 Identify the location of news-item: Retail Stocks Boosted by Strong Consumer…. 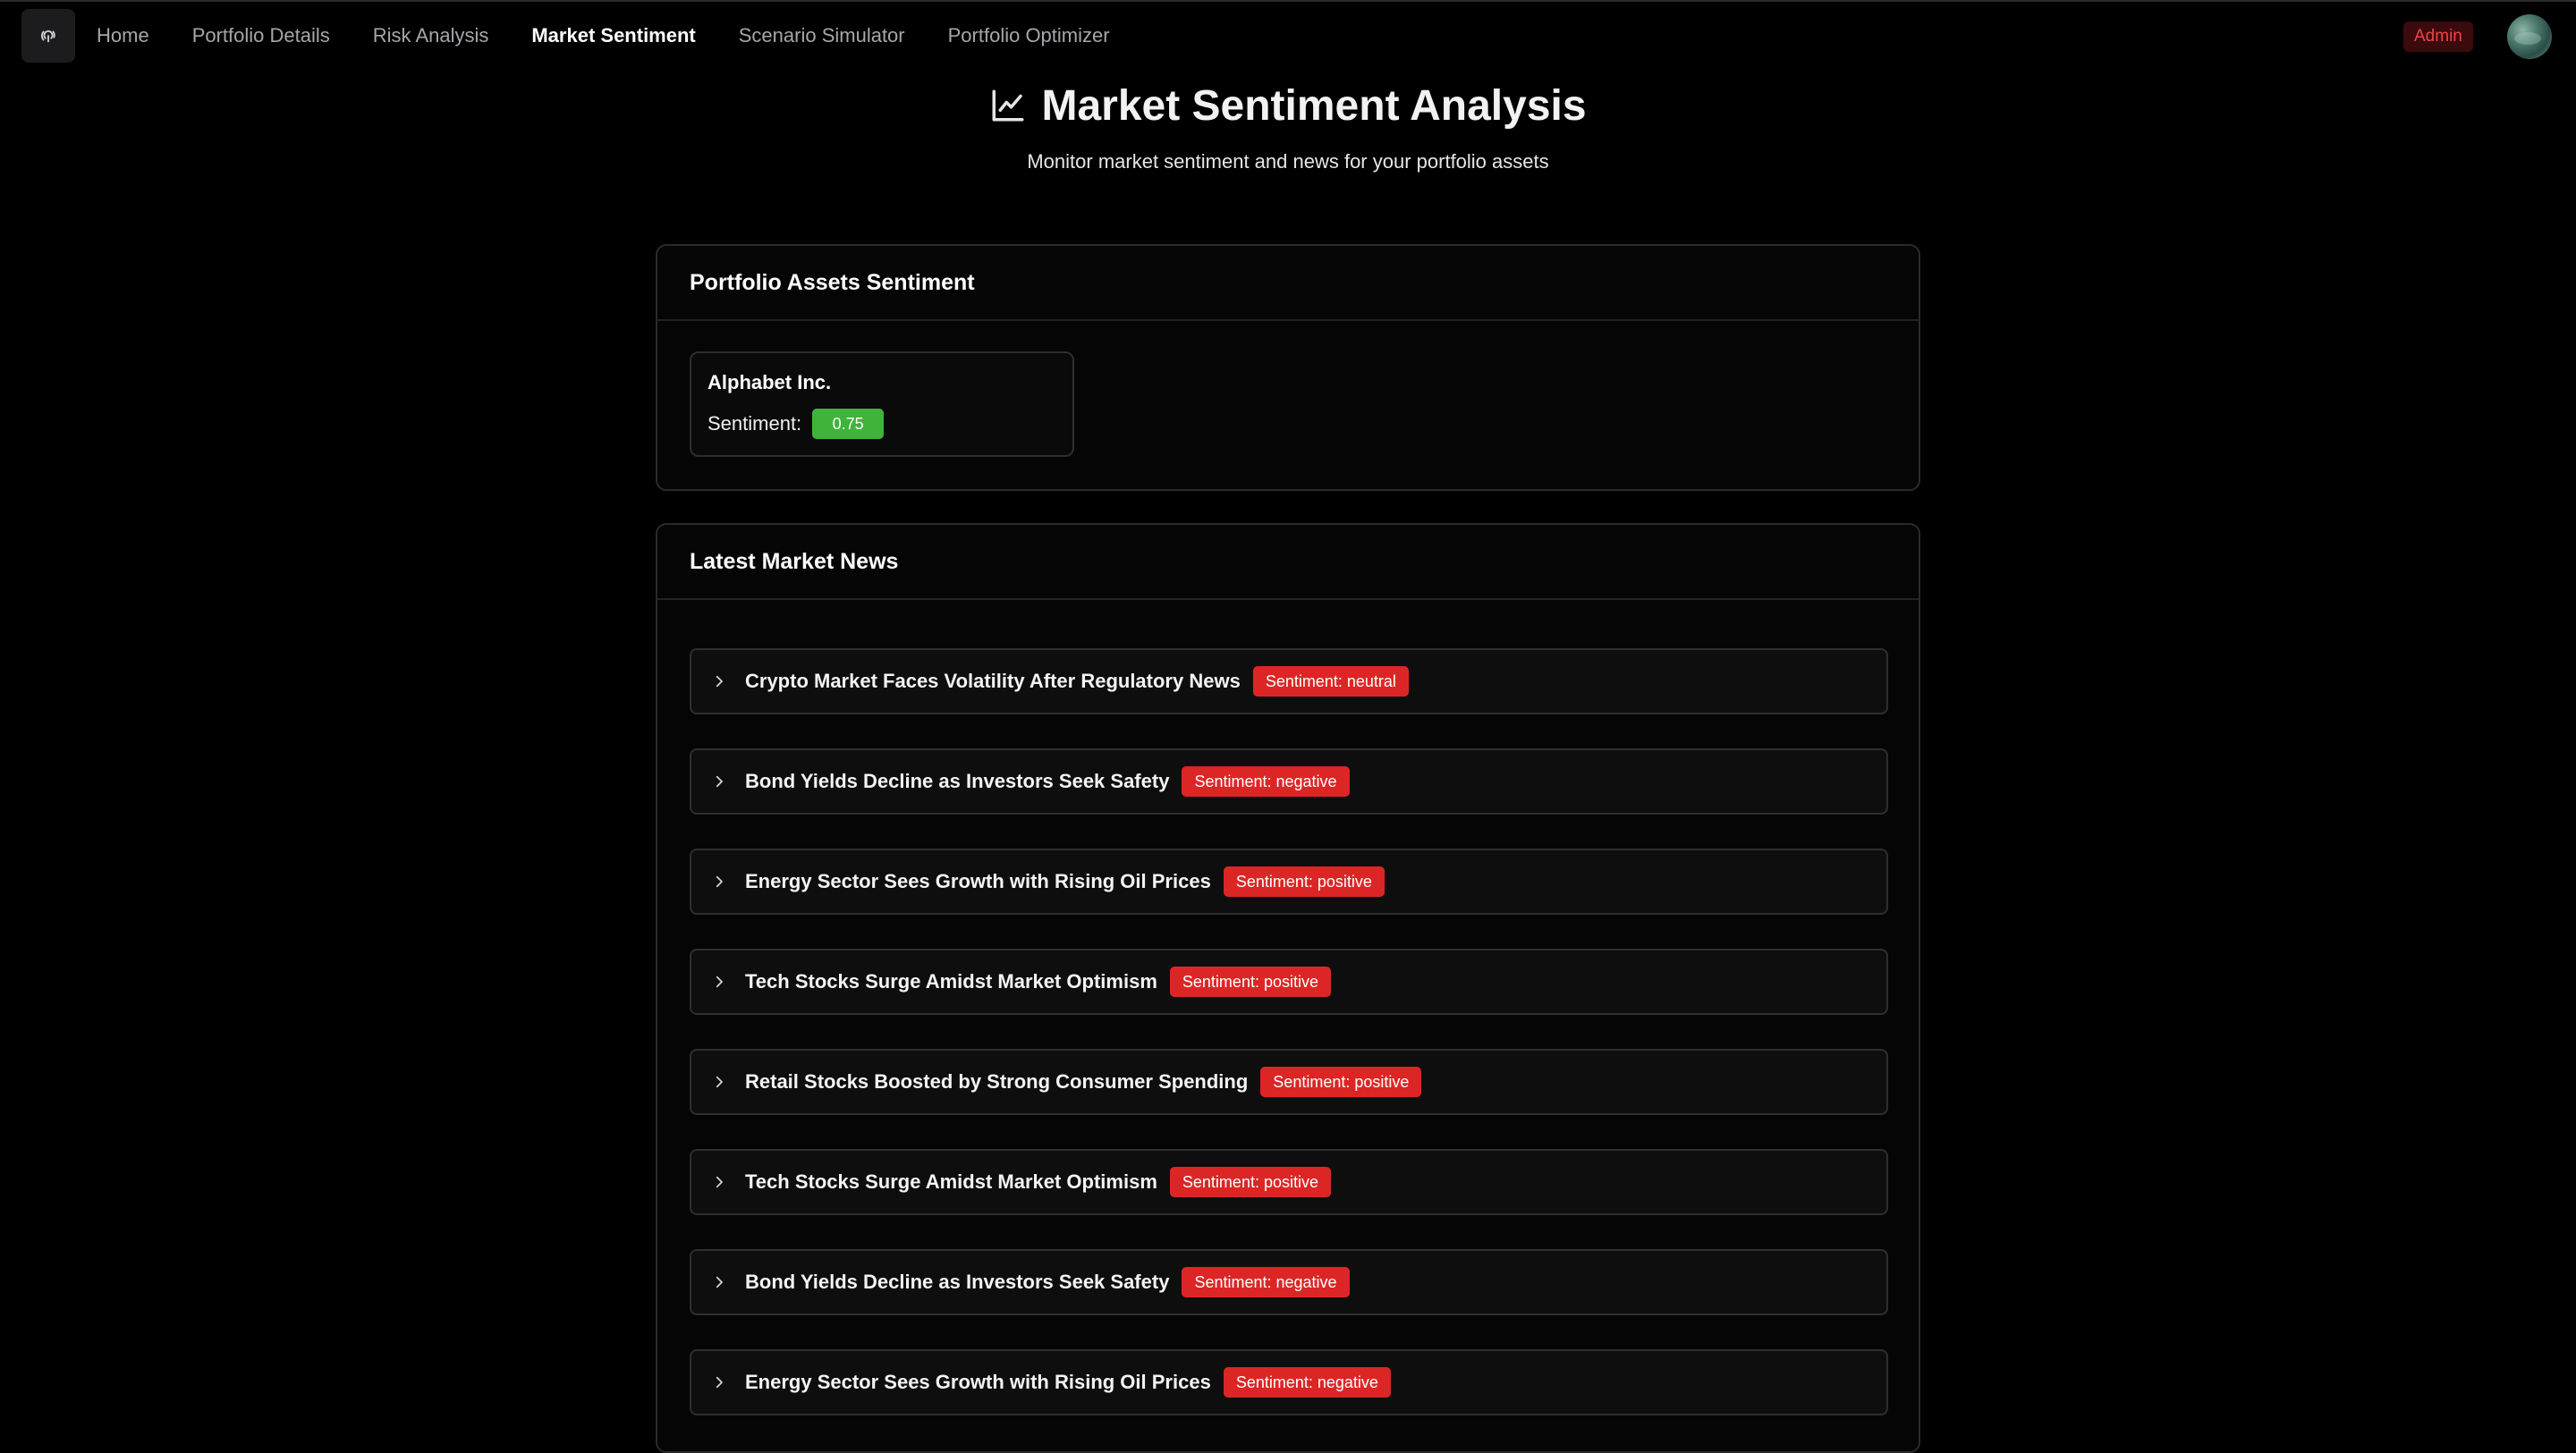
(1289, 1082).